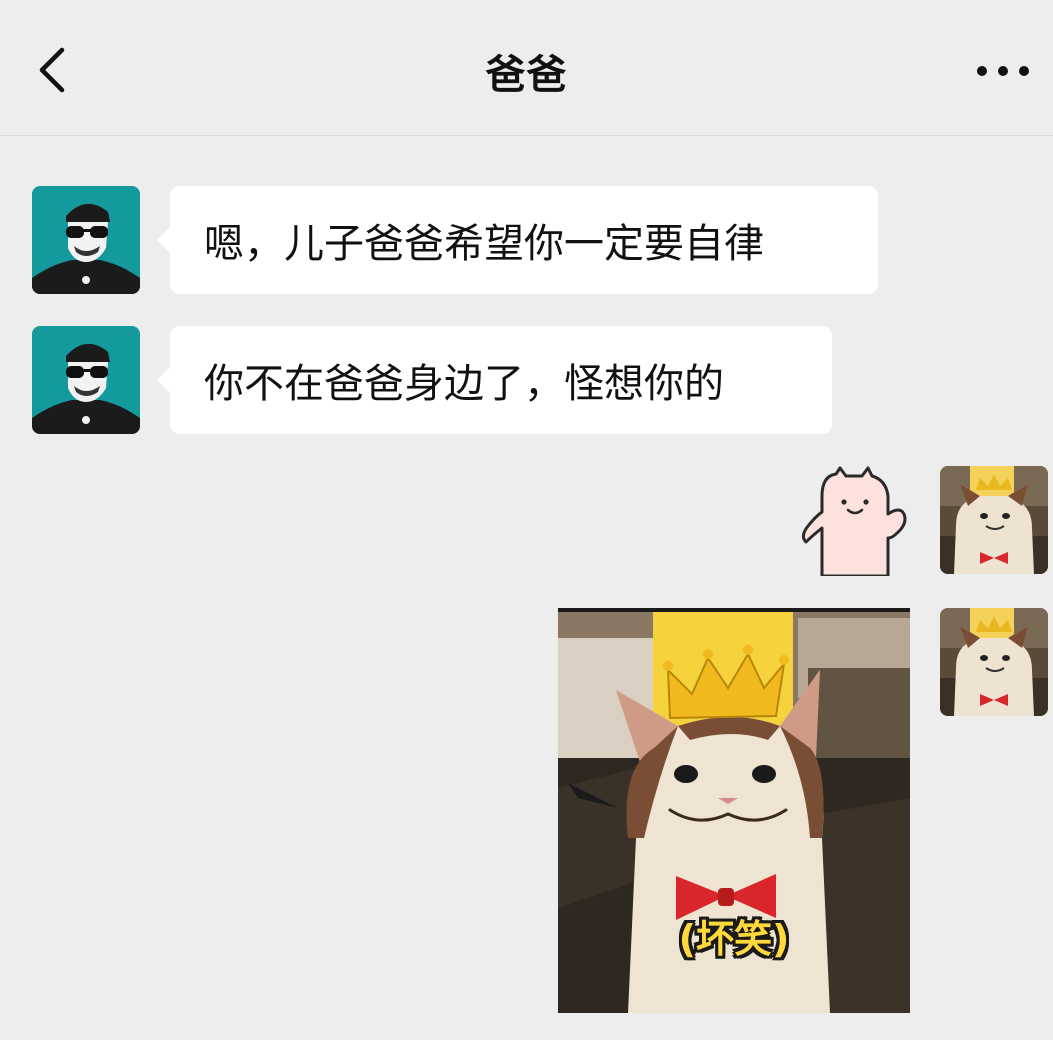 The image size is (1053, 1040). I want to click on more-button, so click(1003, 71).